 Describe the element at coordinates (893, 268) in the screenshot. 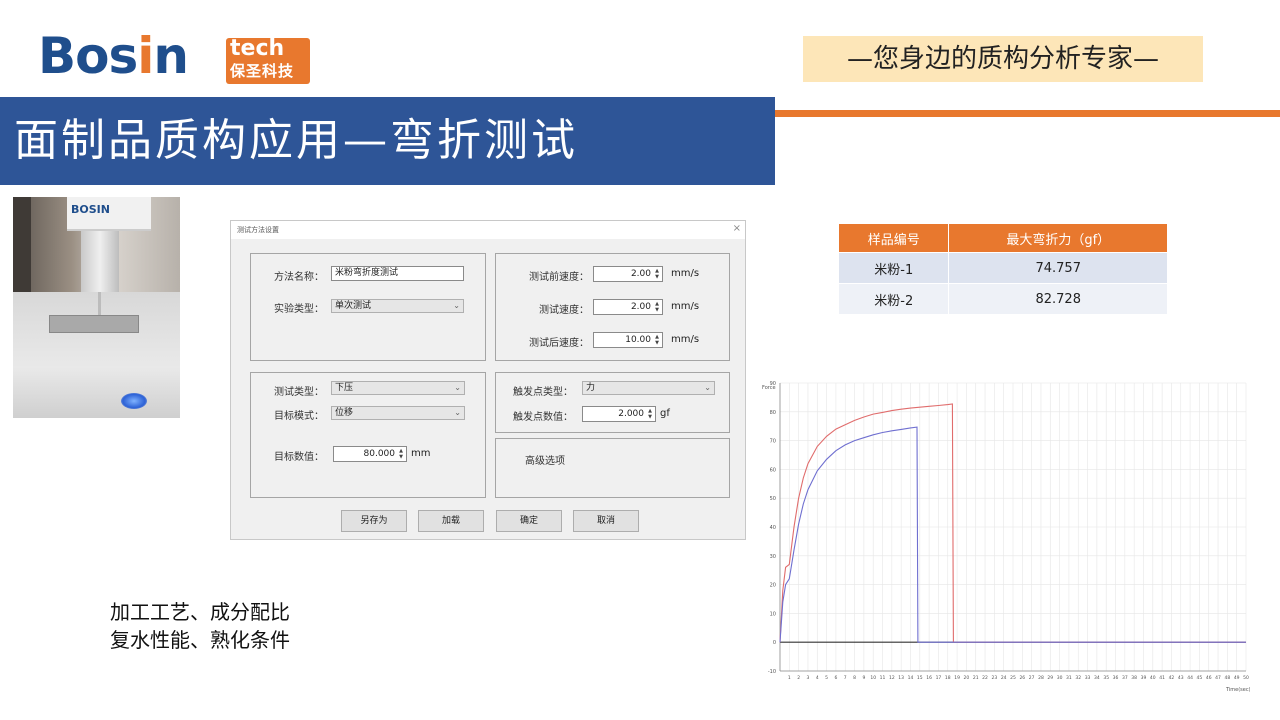

I see `sample-id-cell: 米粉-1` at that location.